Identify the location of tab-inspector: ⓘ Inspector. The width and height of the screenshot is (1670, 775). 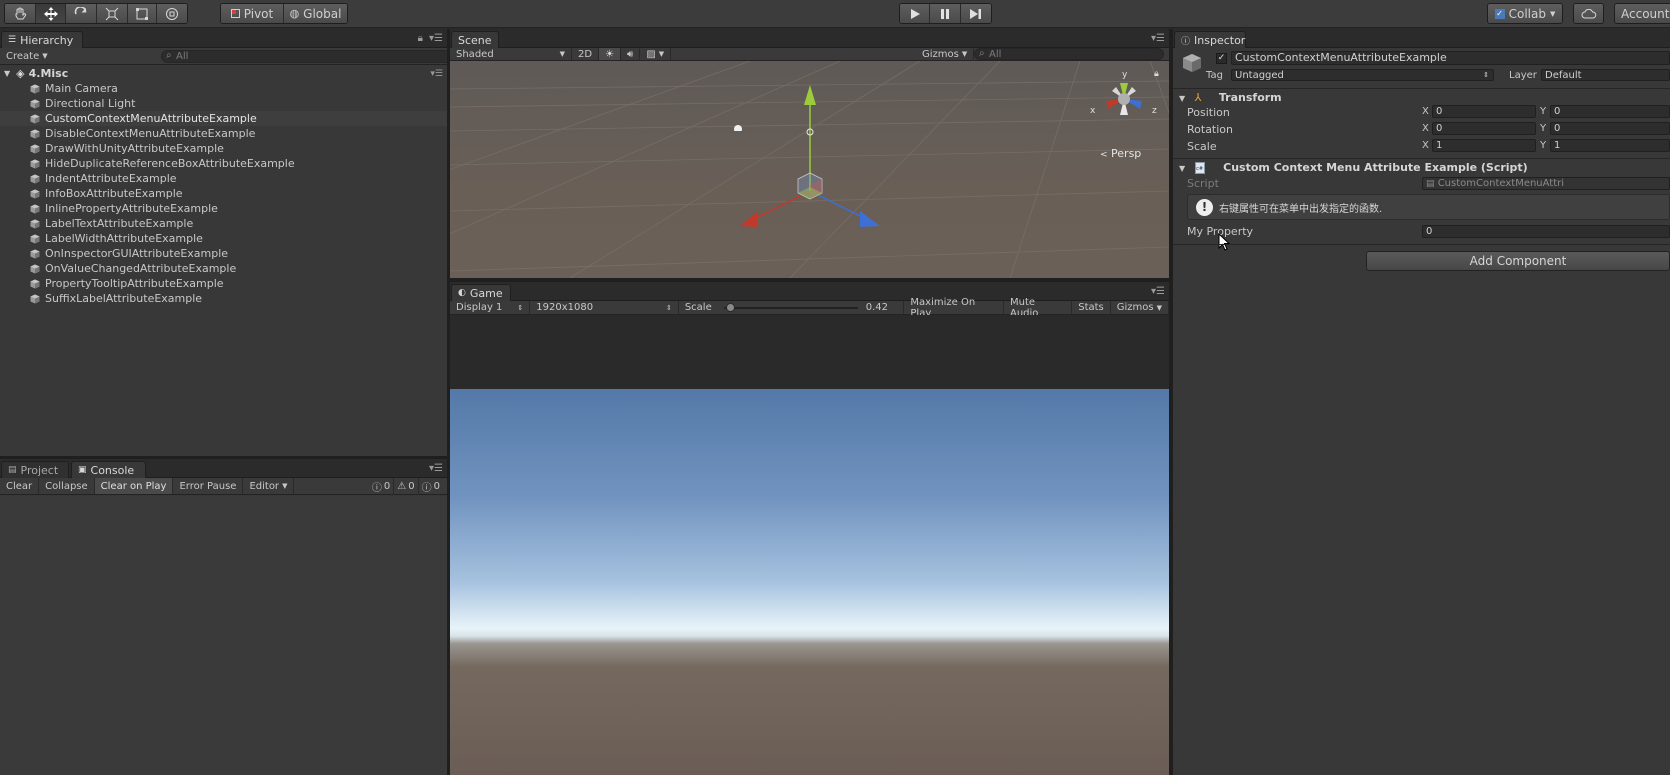
(1210, 39).